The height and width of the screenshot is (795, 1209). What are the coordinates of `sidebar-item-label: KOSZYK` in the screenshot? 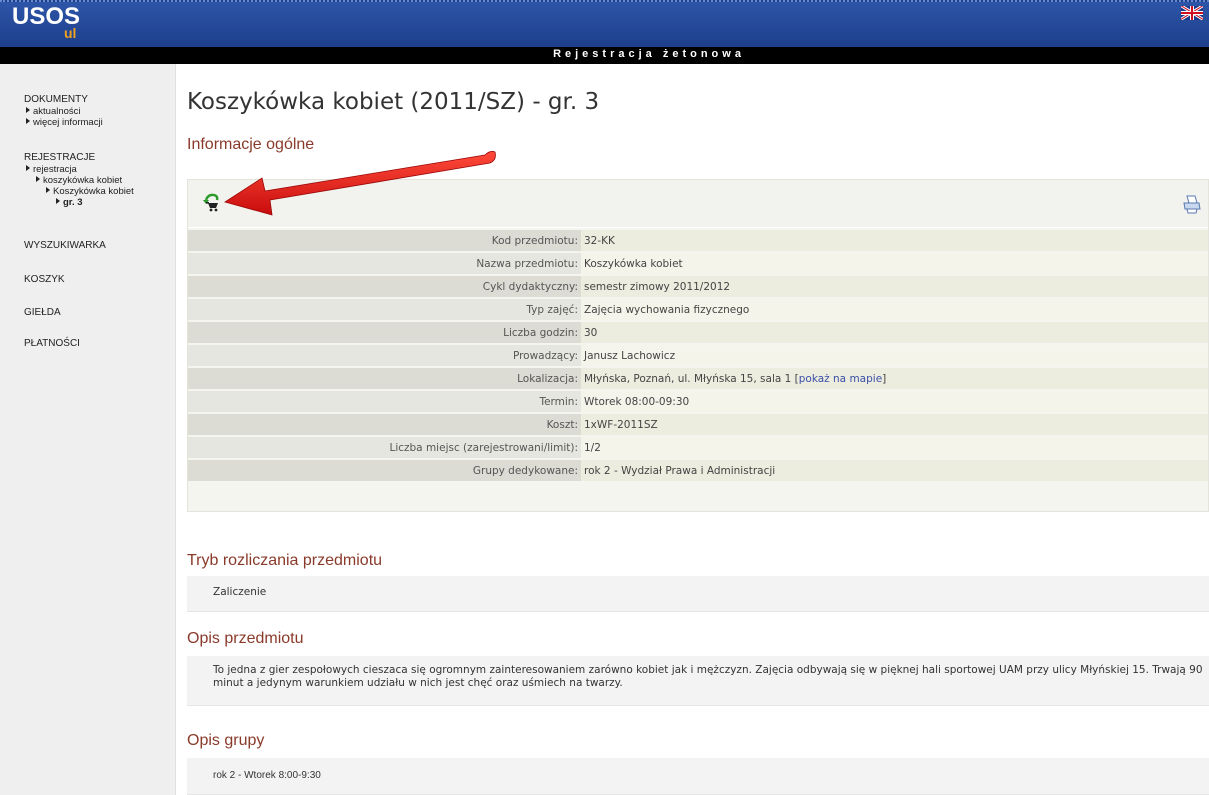 It's located at (44, 279).